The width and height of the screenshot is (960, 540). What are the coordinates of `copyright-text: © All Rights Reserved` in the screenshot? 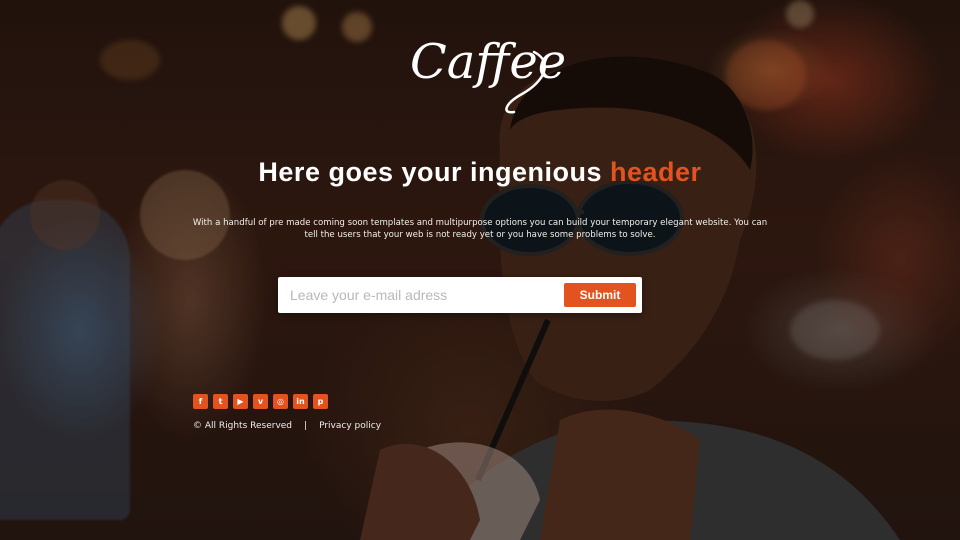 It's located at (243, 426).